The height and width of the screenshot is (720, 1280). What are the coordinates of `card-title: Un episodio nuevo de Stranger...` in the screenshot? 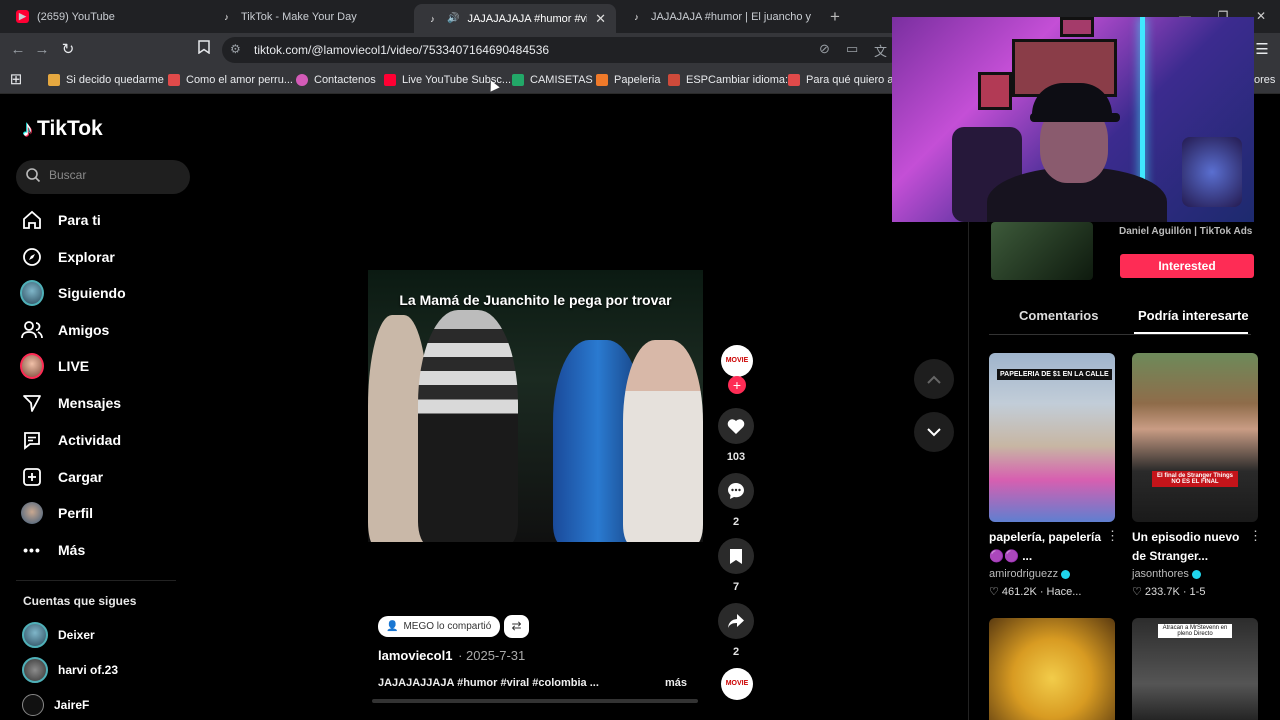 It's located at (1186, 546).